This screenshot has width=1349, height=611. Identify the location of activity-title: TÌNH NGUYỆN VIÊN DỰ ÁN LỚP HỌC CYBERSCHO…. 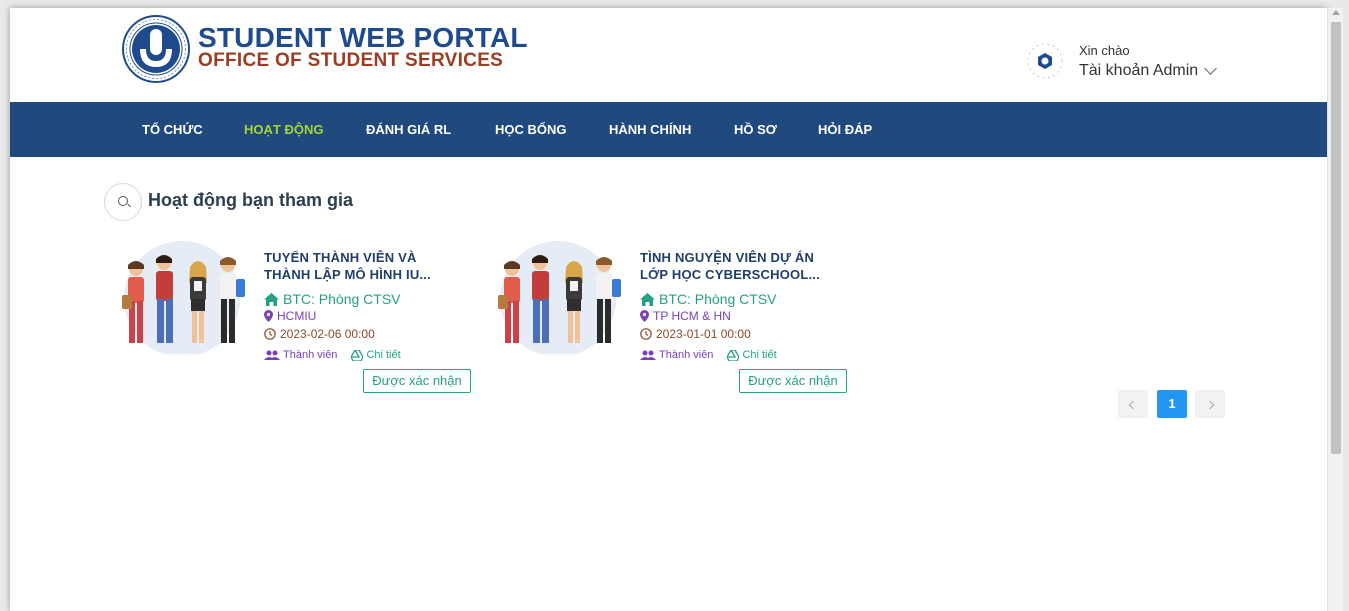
(740, 266).